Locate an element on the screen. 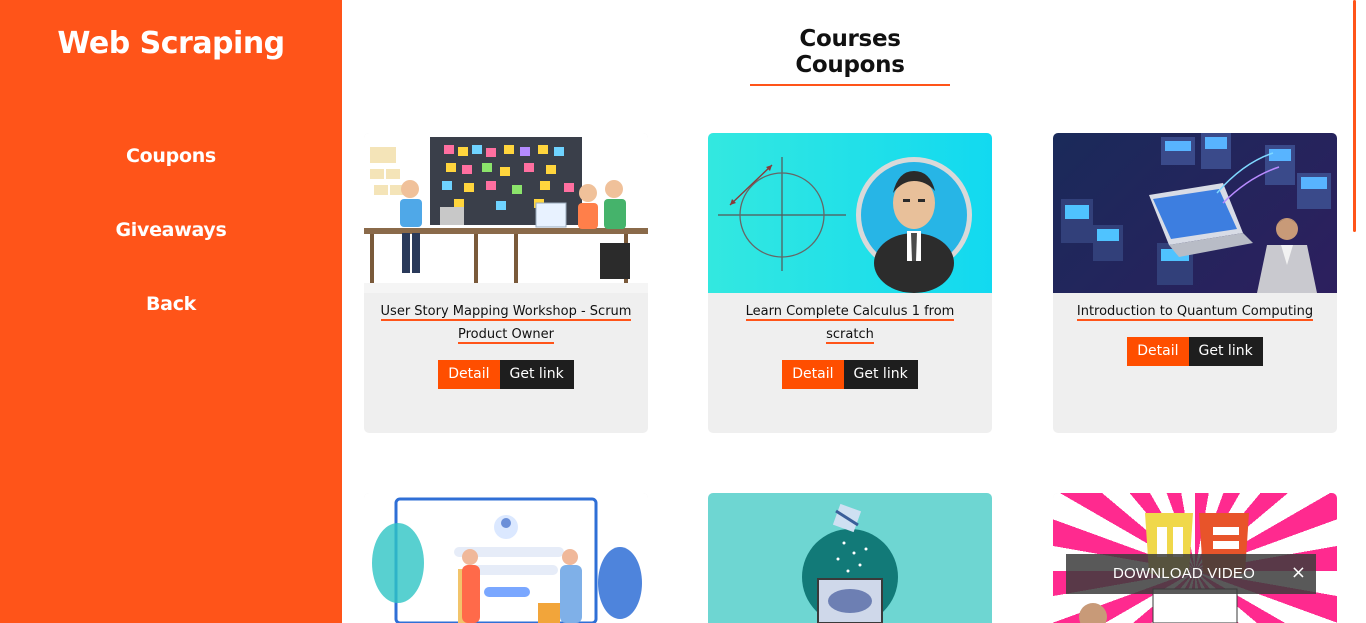  close-icon: × is located at coordinates (1298, 572).